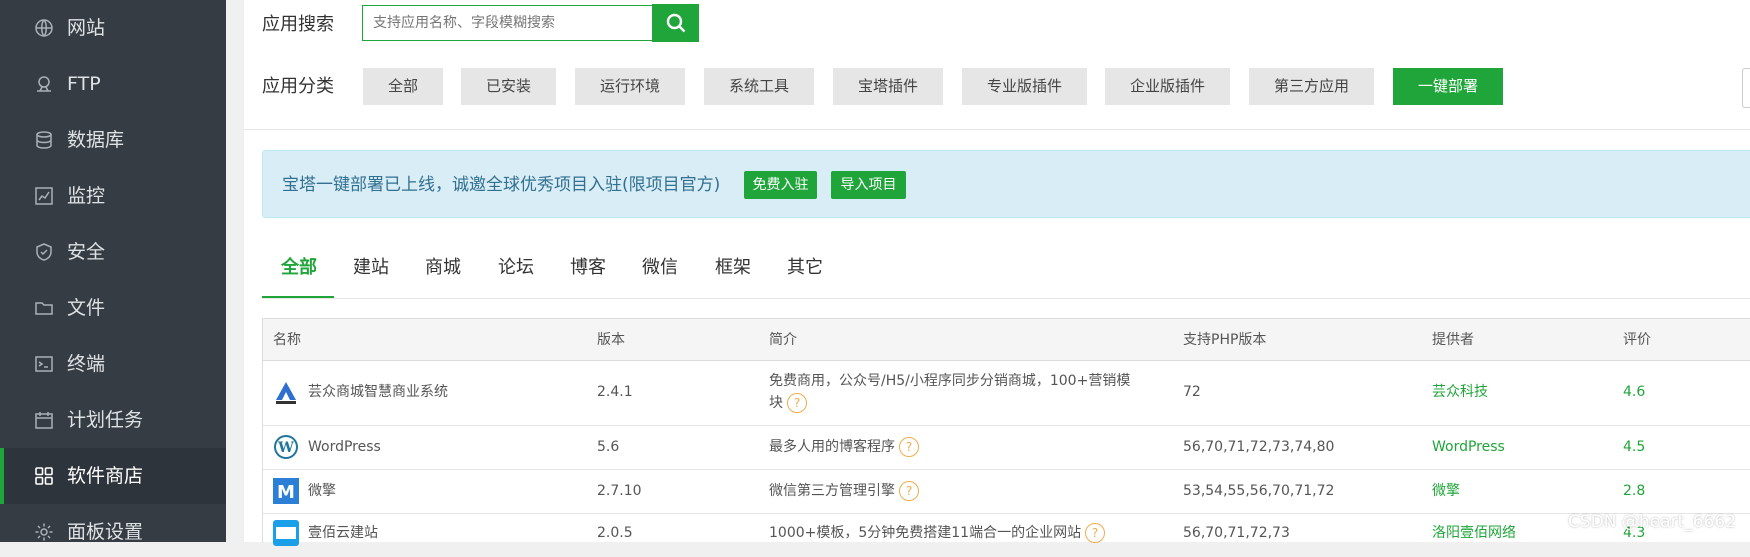 This screenshot has width=1750, height=557. I want to click on tab-other: 其它, so click(805, 268).